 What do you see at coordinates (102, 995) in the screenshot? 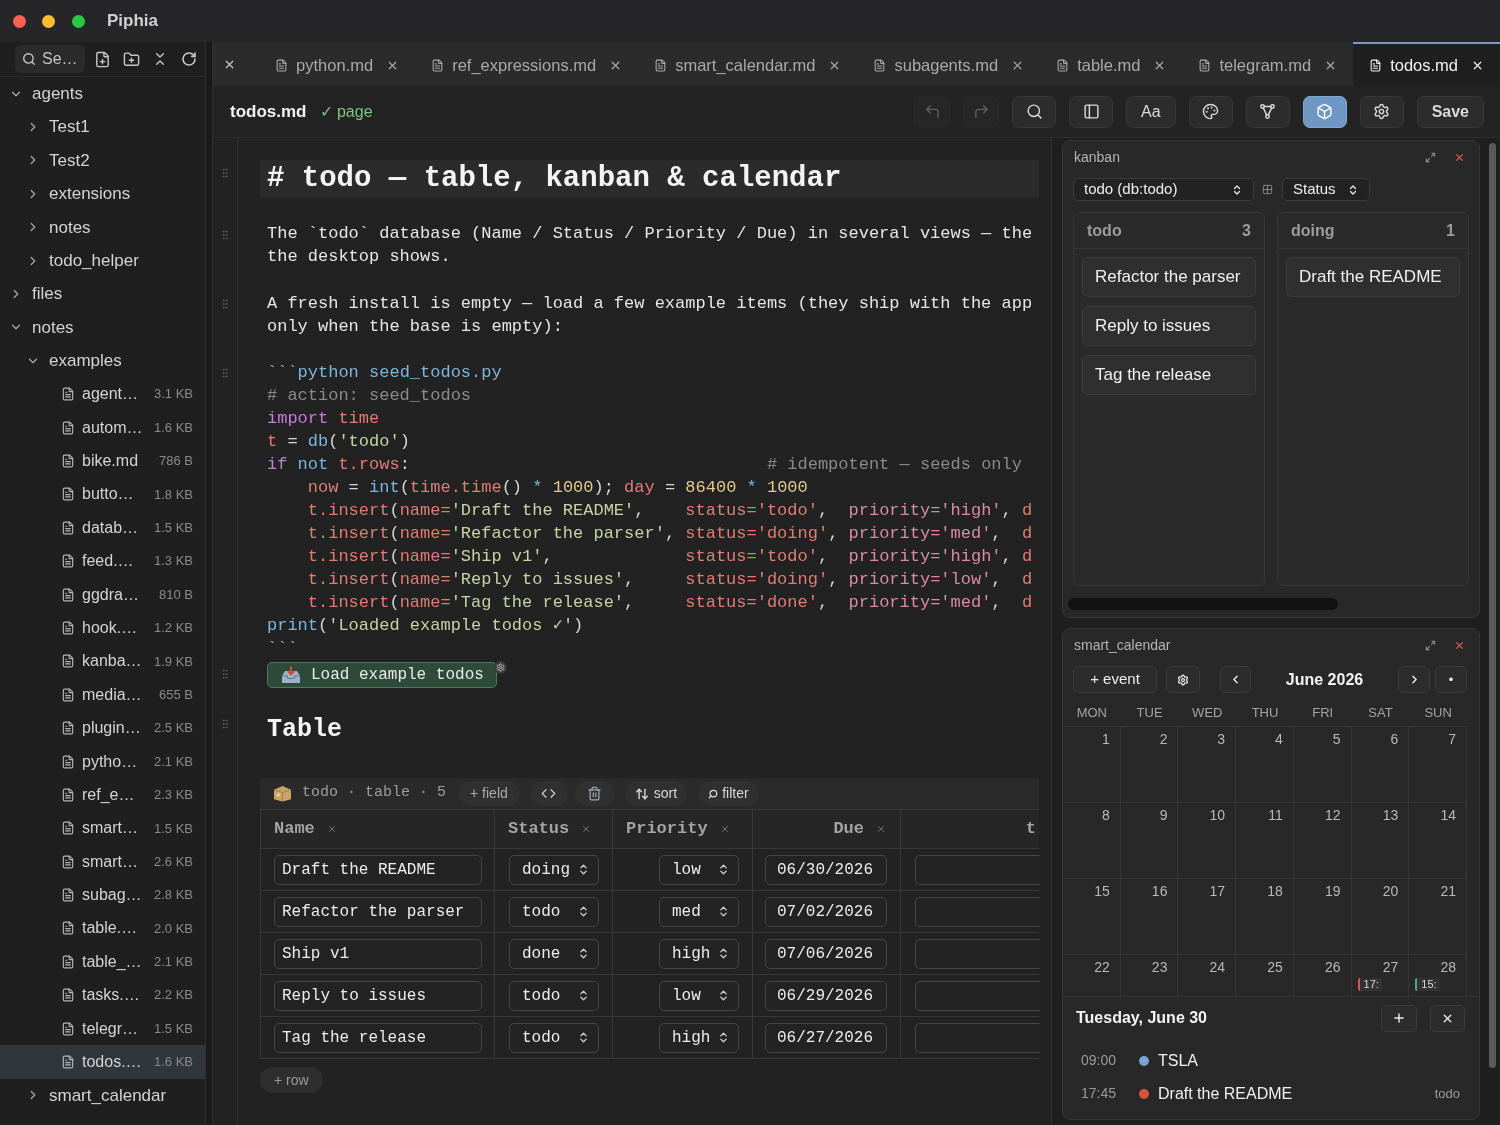
I see `file-item: tasks.… 2.2 KB` at bounding box center [102, 995].